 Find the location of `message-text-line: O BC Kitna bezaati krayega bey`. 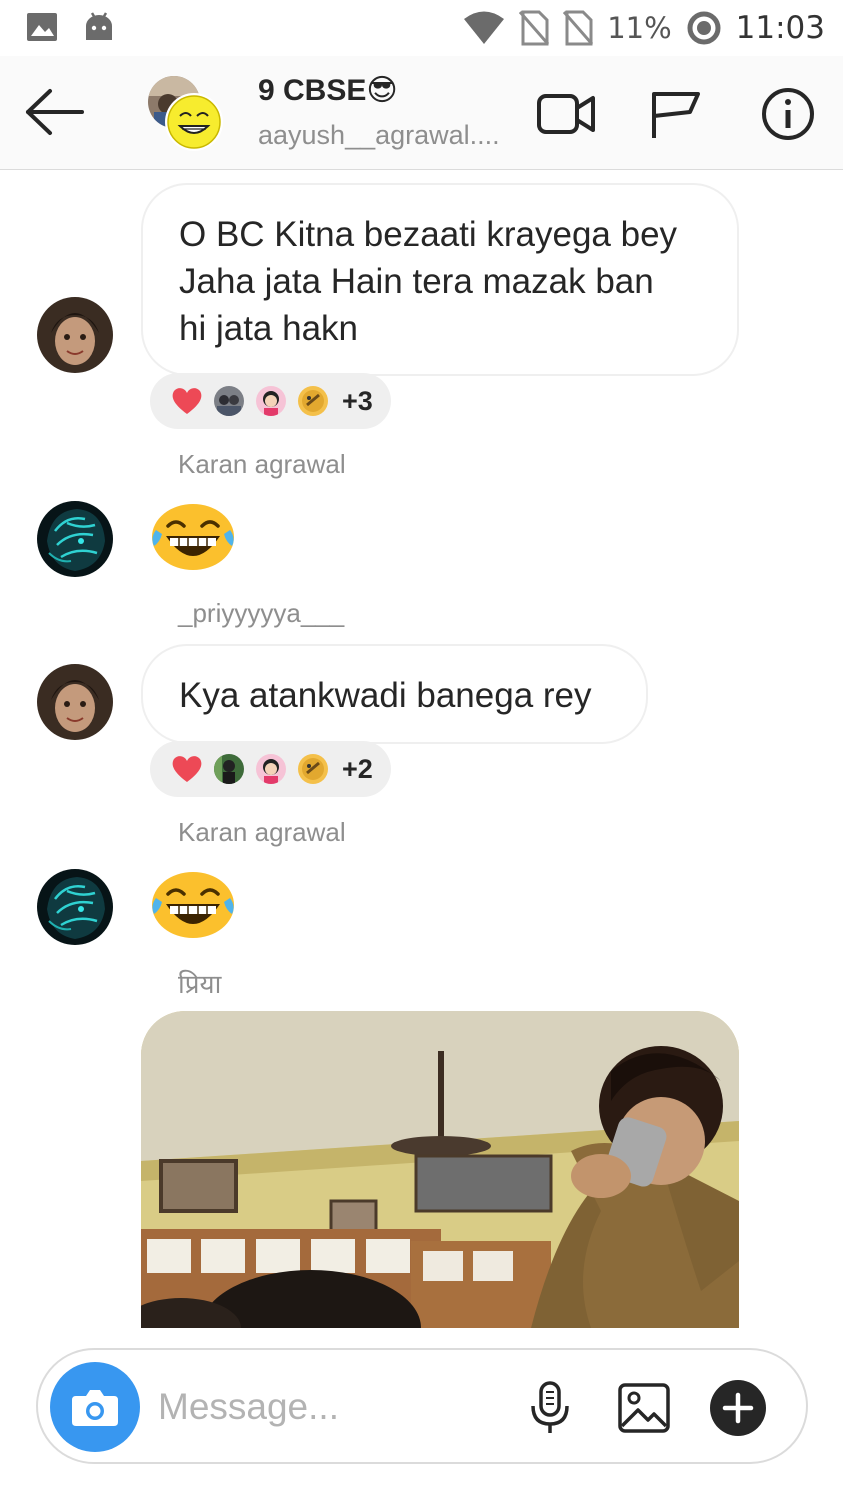

message-text-line: O BC Kitna bezaati krayega bey is located at coordinates (428, 234).